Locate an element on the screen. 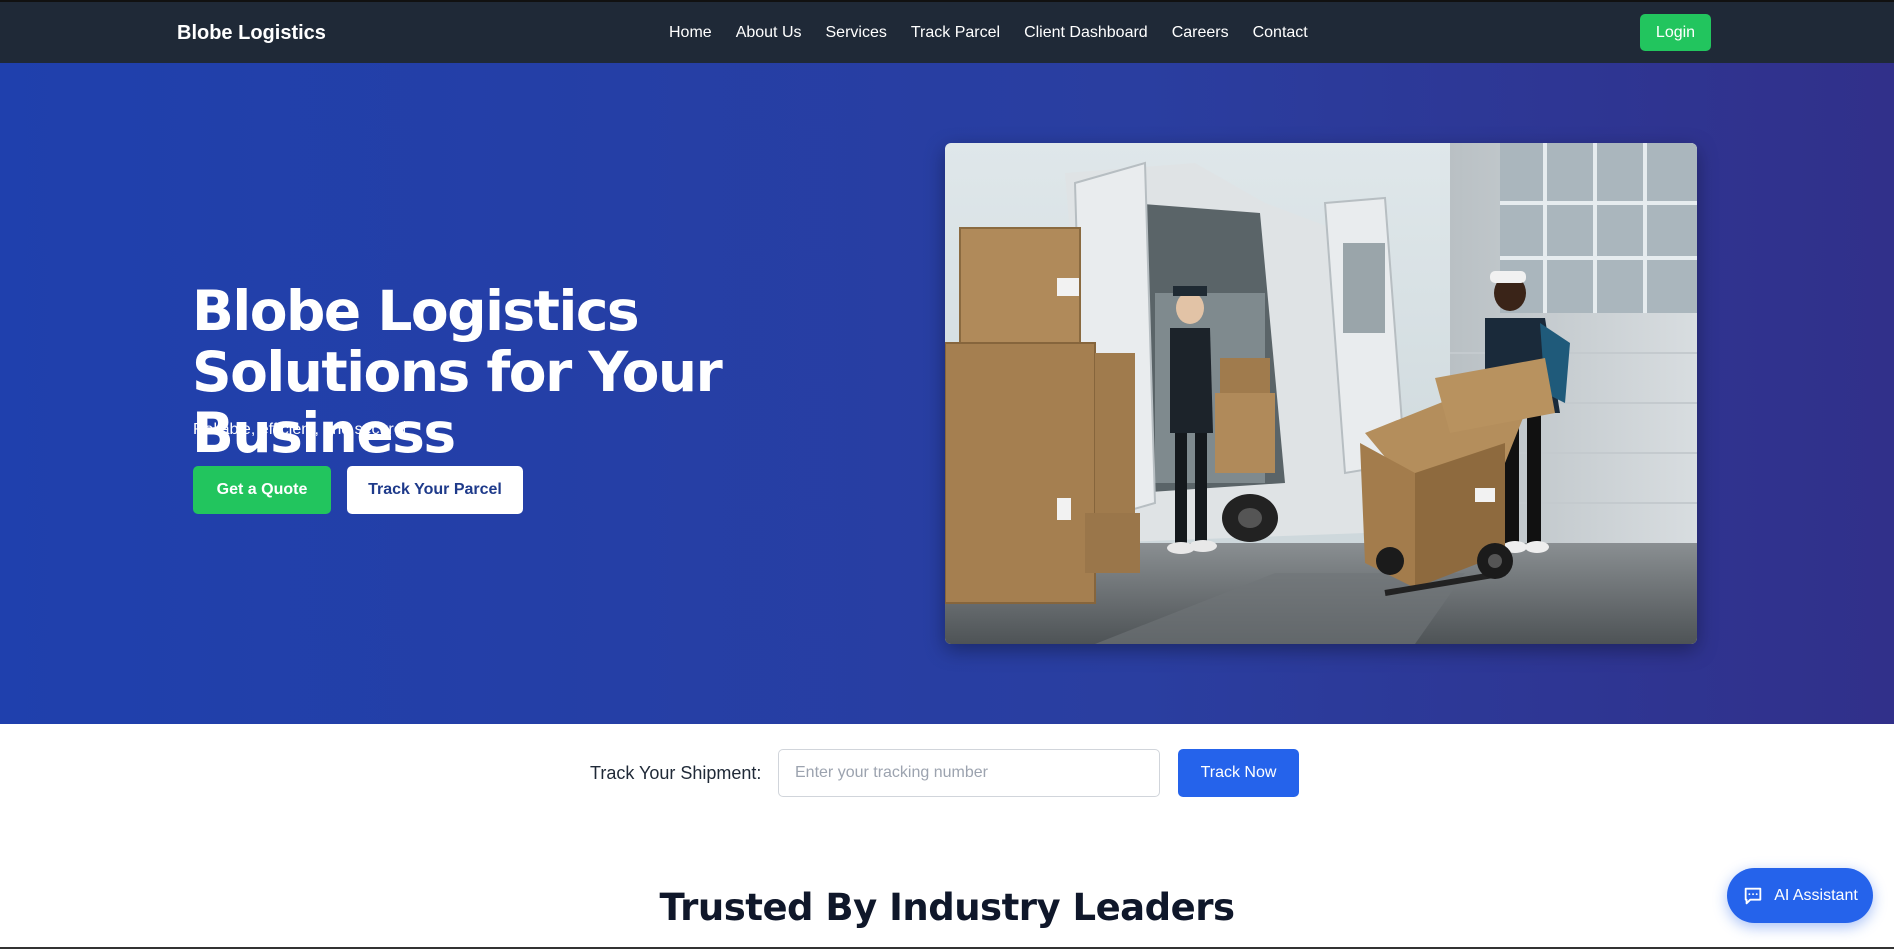 Image resolution: width=1894 pixels, height=949 pixels. trusted-by-heading: Trusted By Industry Leaders is located at coordinates (947, 907).